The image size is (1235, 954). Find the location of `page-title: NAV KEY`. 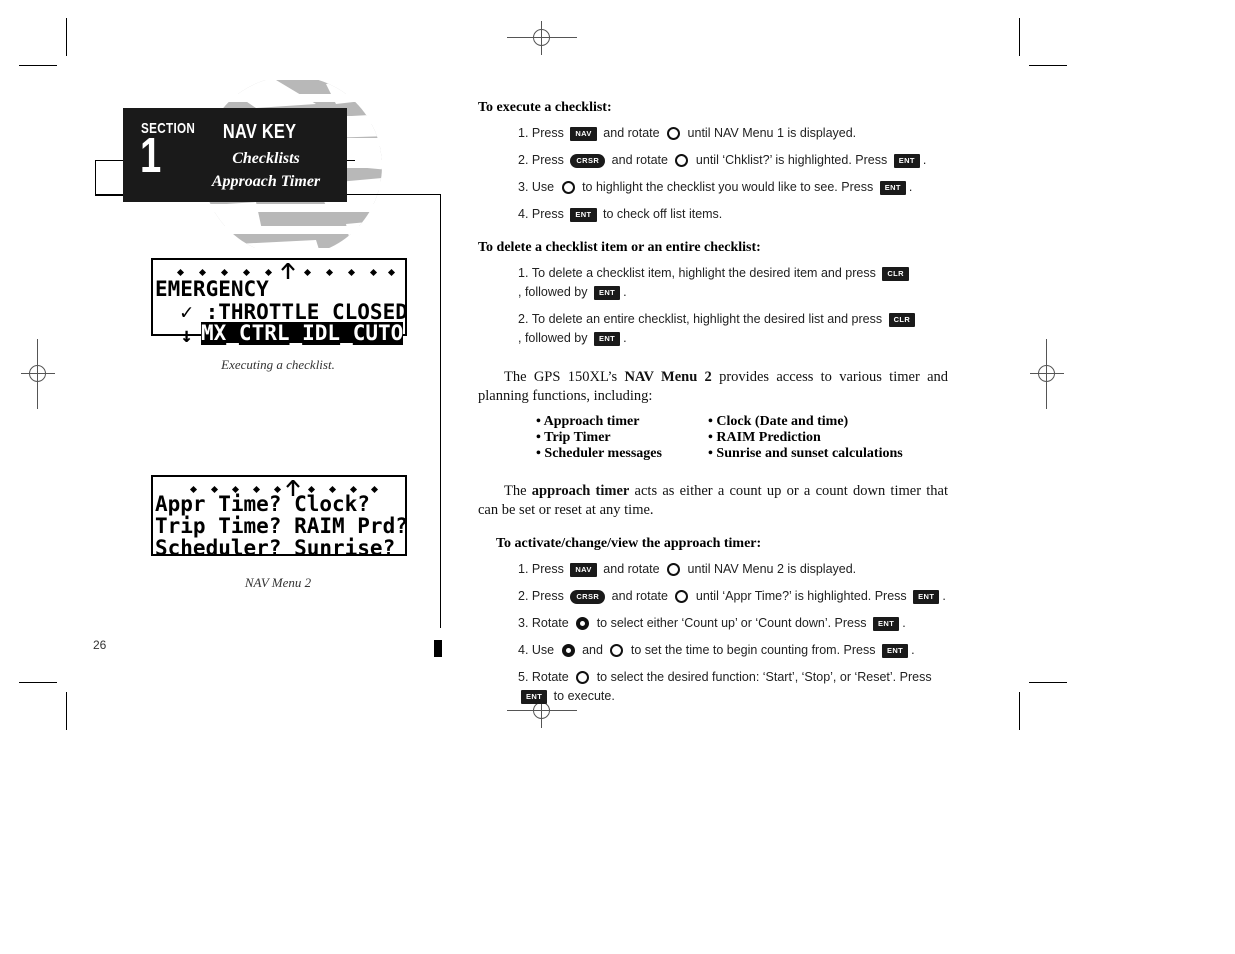

page-title: NAV KEY is located at coordinates (259, 132).